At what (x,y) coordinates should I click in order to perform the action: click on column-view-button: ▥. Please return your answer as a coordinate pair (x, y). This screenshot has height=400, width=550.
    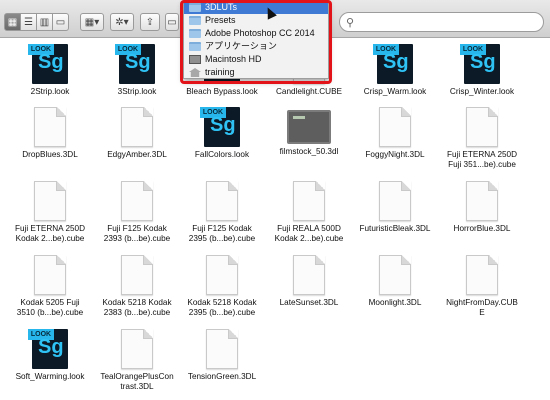
    Looking at the image, I should click on (44, 22).